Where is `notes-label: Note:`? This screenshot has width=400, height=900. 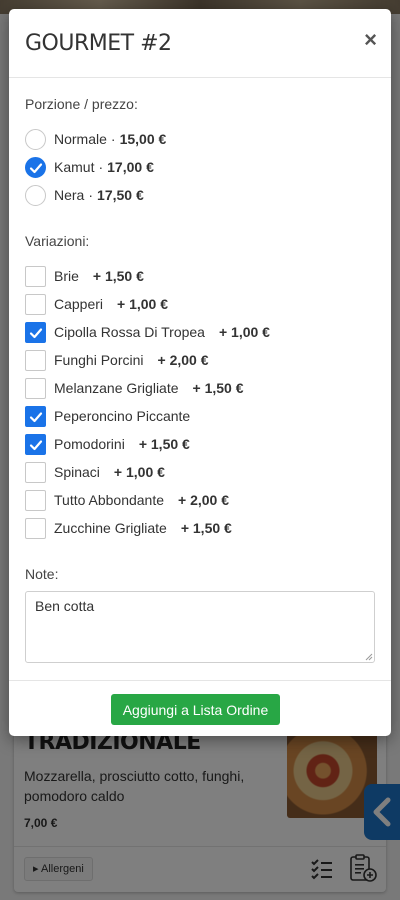
notes-label: Note: is located at coordinates (42, 574).